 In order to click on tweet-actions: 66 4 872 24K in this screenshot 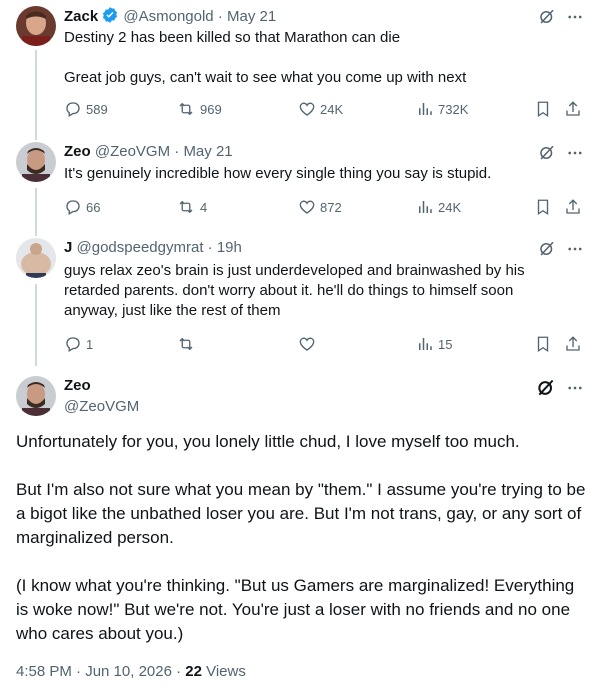, I will do `click(324, 208)`.